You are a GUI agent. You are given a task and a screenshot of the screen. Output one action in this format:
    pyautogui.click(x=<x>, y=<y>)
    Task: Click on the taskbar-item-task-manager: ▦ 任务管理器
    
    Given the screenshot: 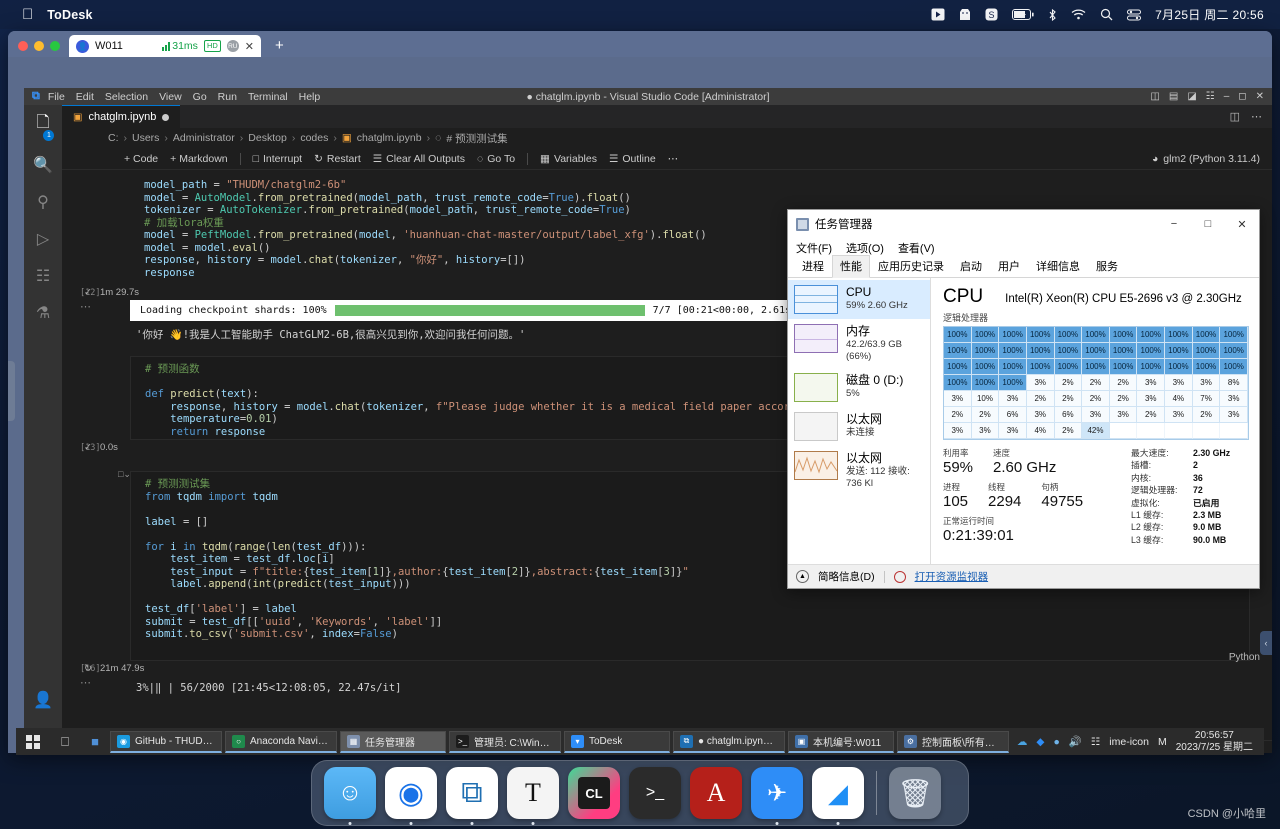 What is the action you would take?
    pyautogui.click(x=393, y=741)
    